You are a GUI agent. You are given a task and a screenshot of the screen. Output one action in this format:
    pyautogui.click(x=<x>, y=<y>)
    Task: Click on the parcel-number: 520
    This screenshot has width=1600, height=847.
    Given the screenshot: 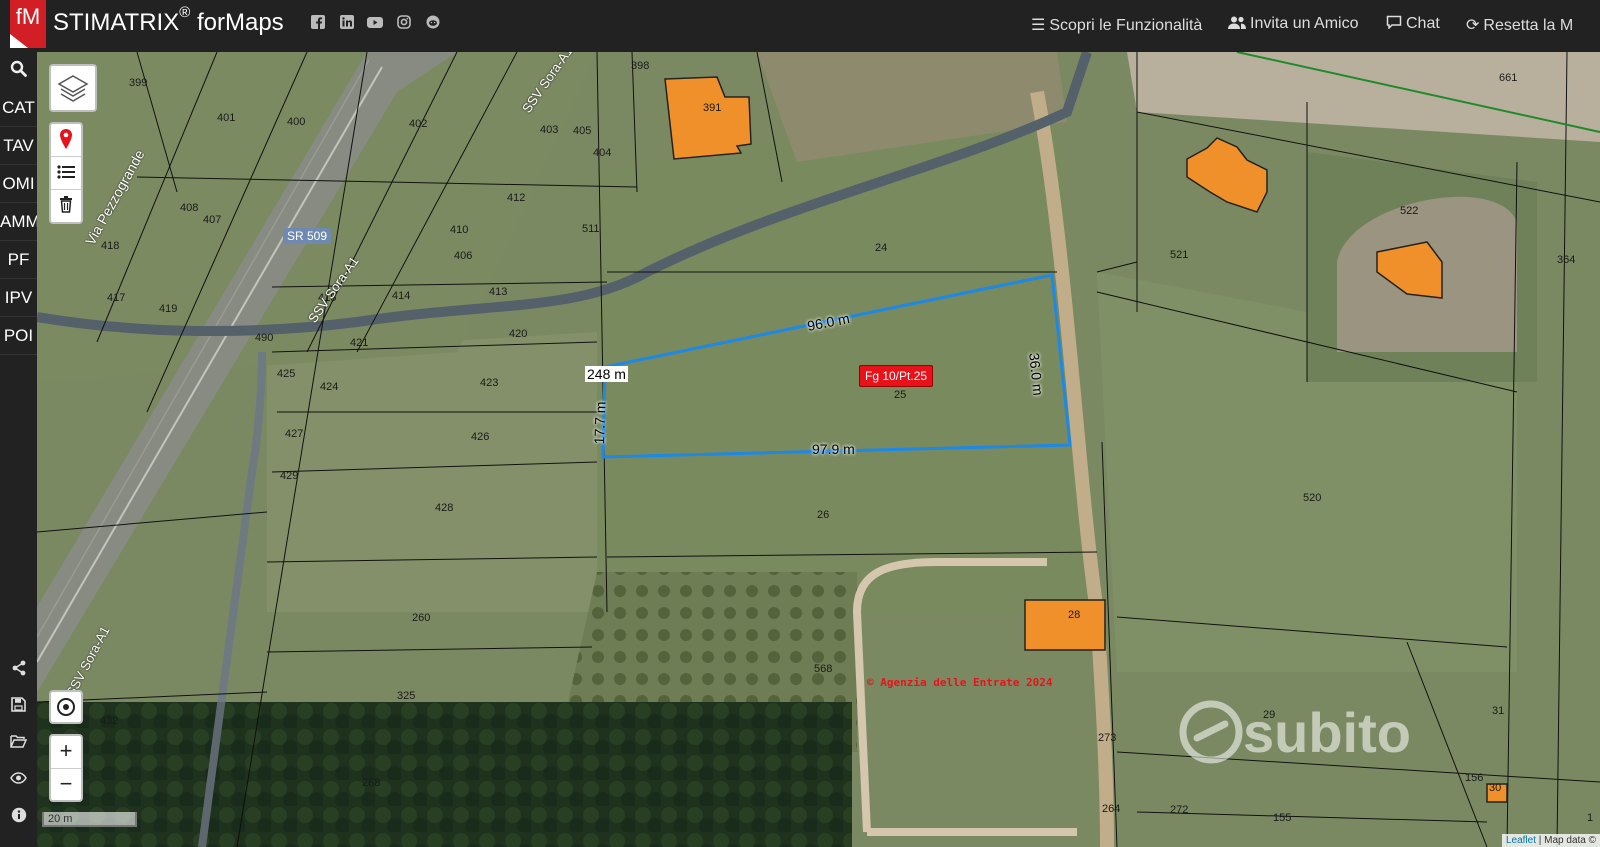 What is the action you would take?
    pyautogui.click(x=1312, y=498)
    